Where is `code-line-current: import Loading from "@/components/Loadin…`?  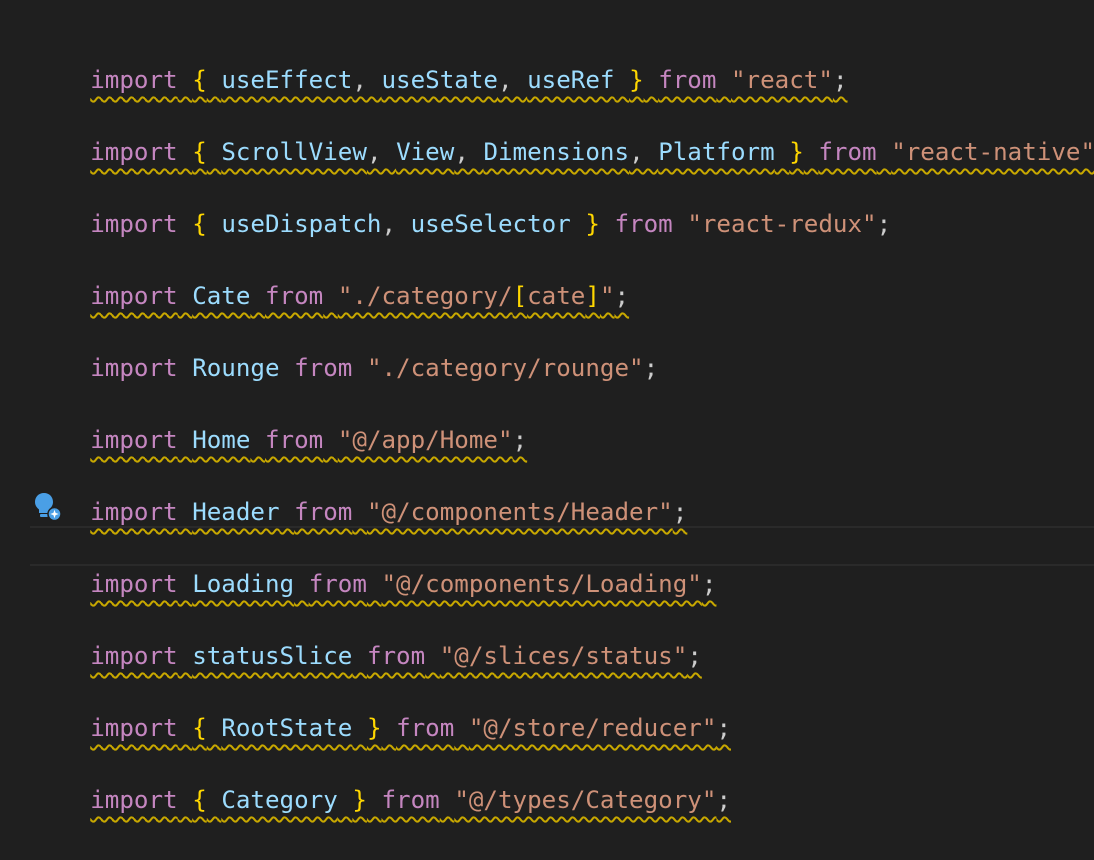 code-line-current: import Loading from "@/components/Loadin… is located at coordinates (374, 561).